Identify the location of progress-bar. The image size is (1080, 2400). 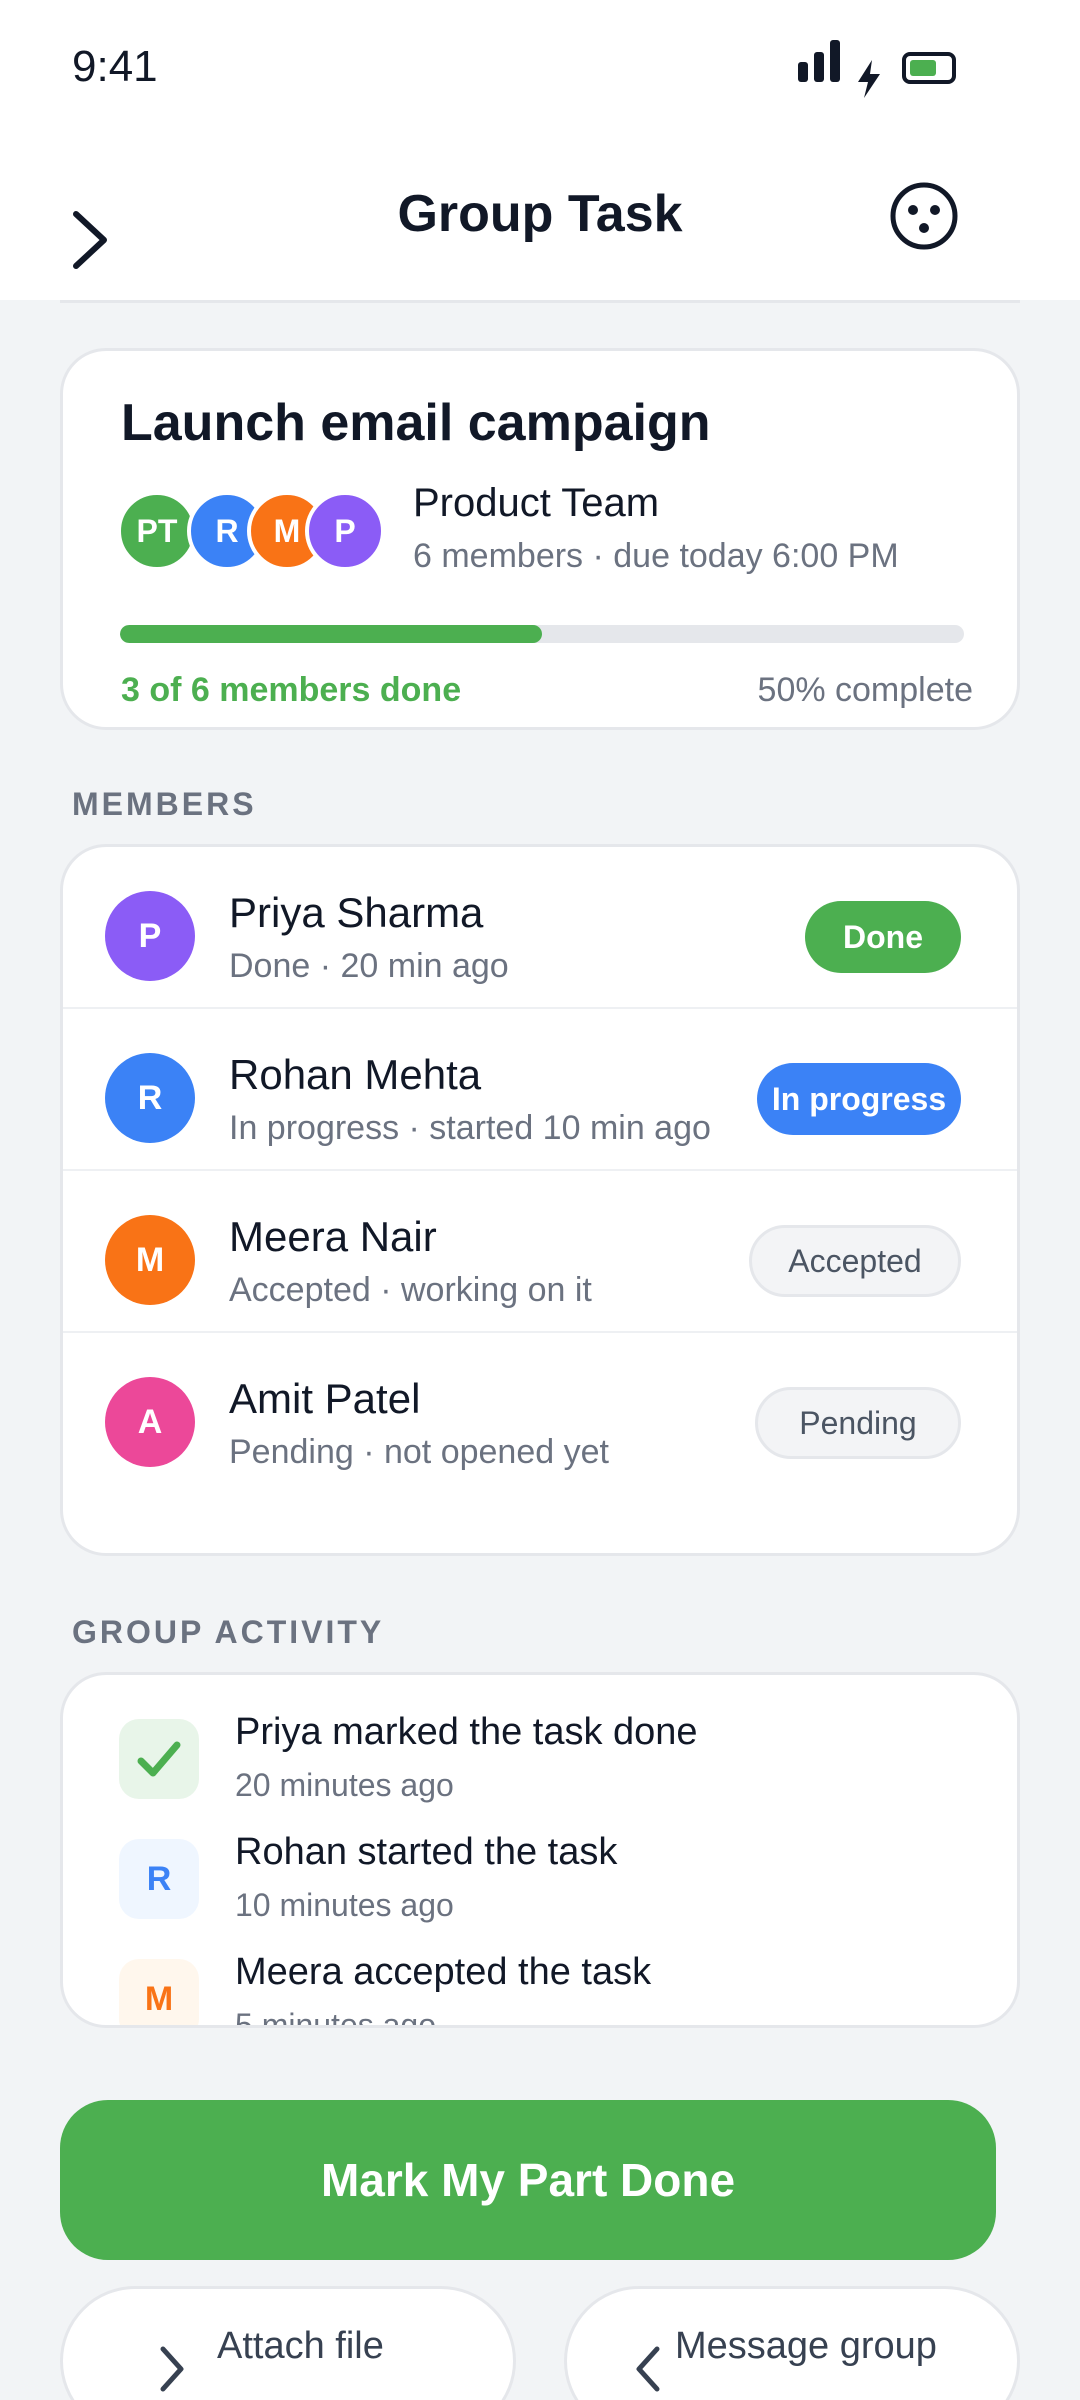
(542, 634).